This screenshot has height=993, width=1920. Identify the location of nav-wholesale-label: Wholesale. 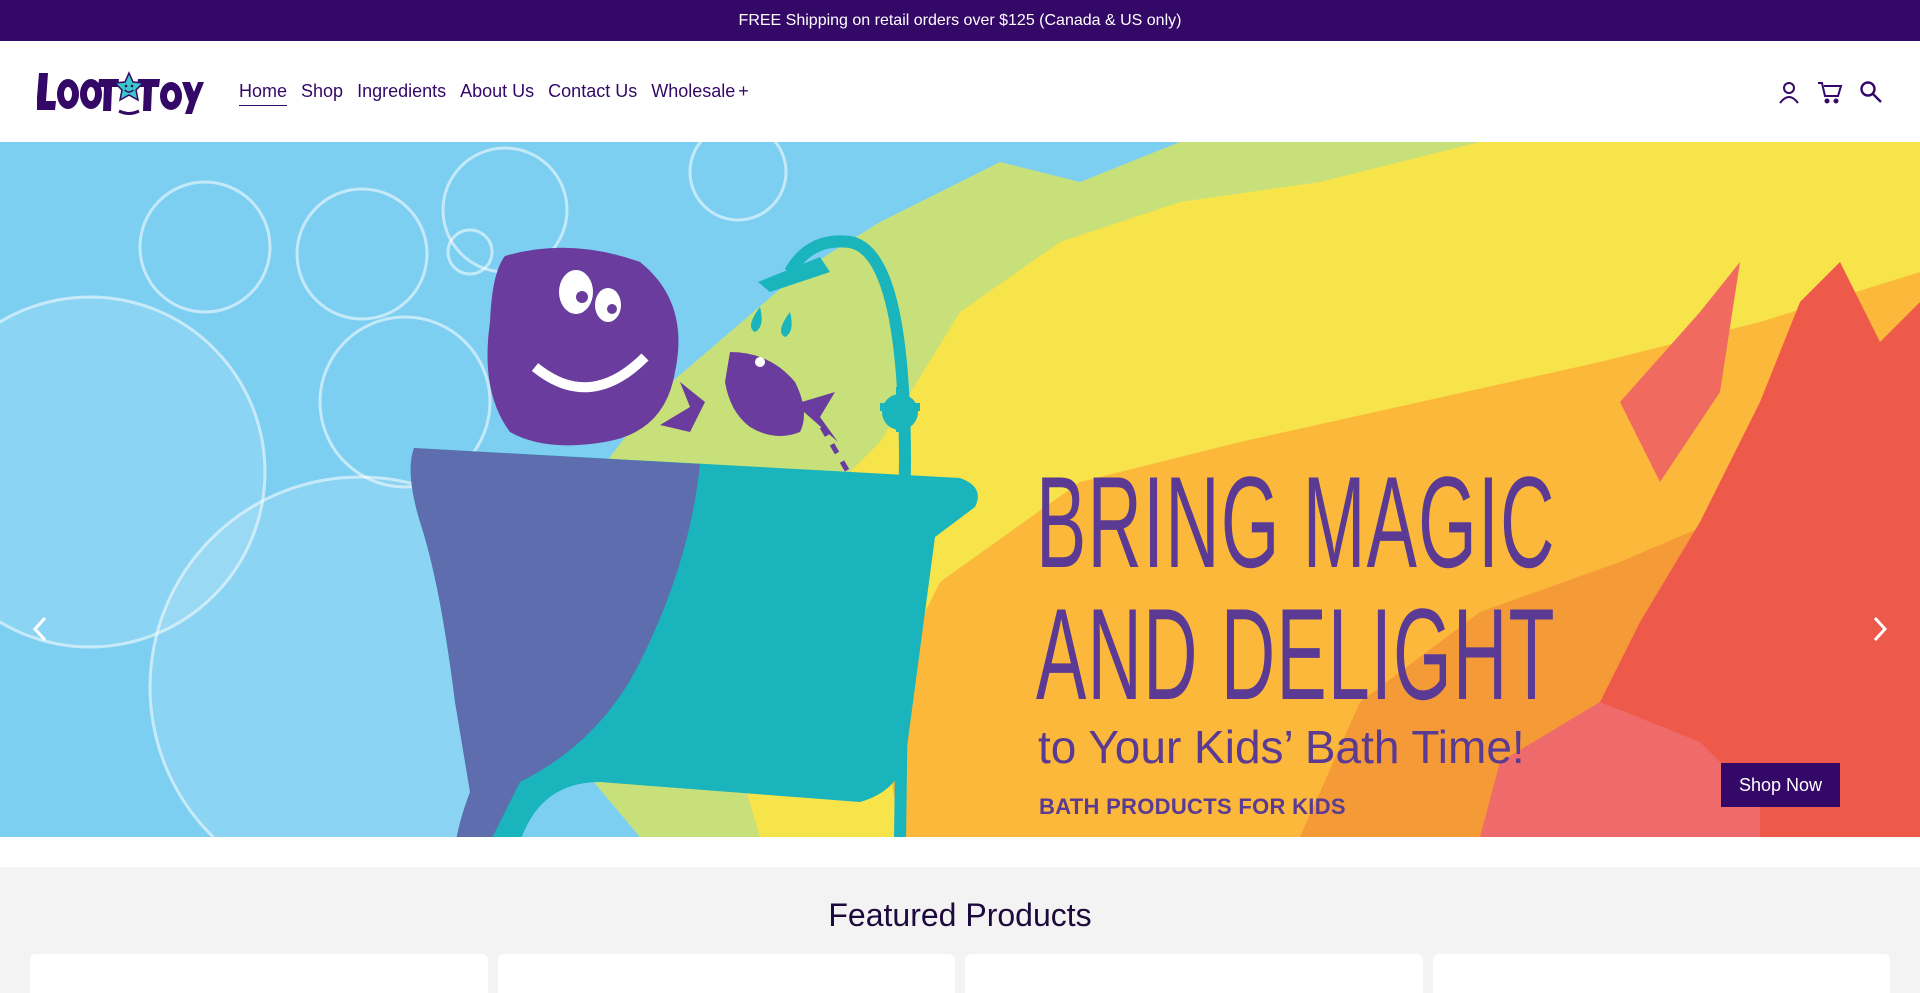
(693, 91).